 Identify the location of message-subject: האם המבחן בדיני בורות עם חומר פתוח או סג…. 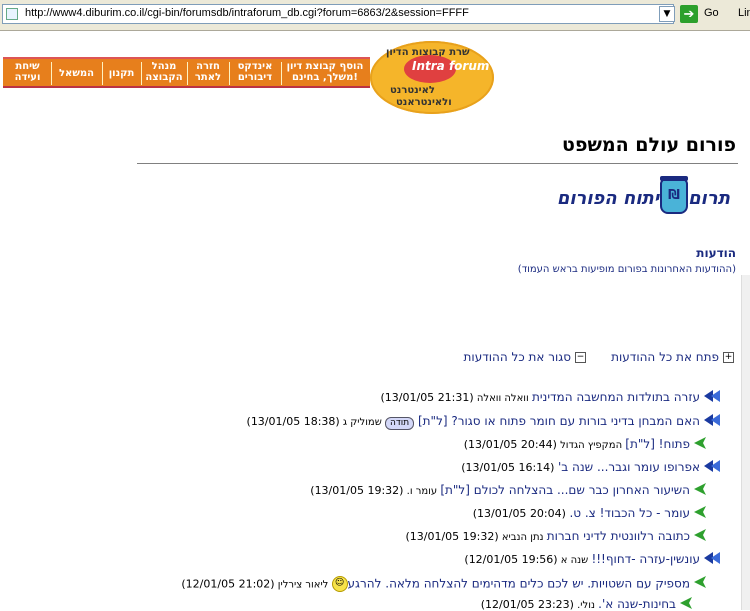
(575, 421).